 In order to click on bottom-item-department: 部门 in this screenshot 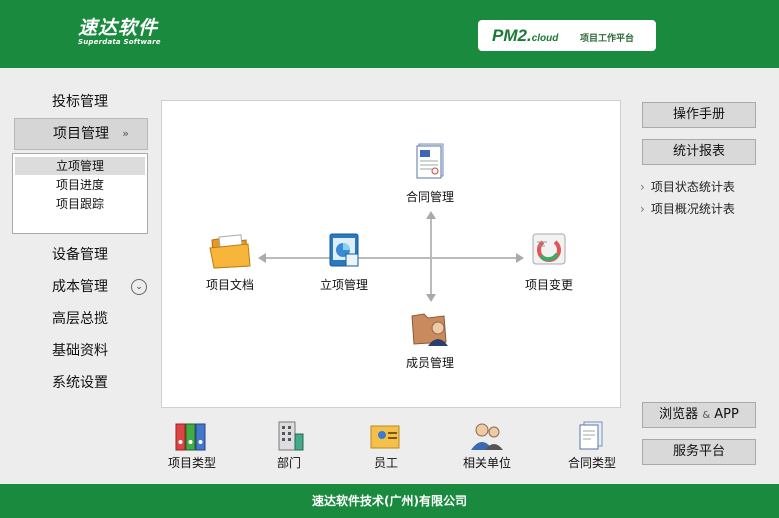, I will do `click(289, 445)`.